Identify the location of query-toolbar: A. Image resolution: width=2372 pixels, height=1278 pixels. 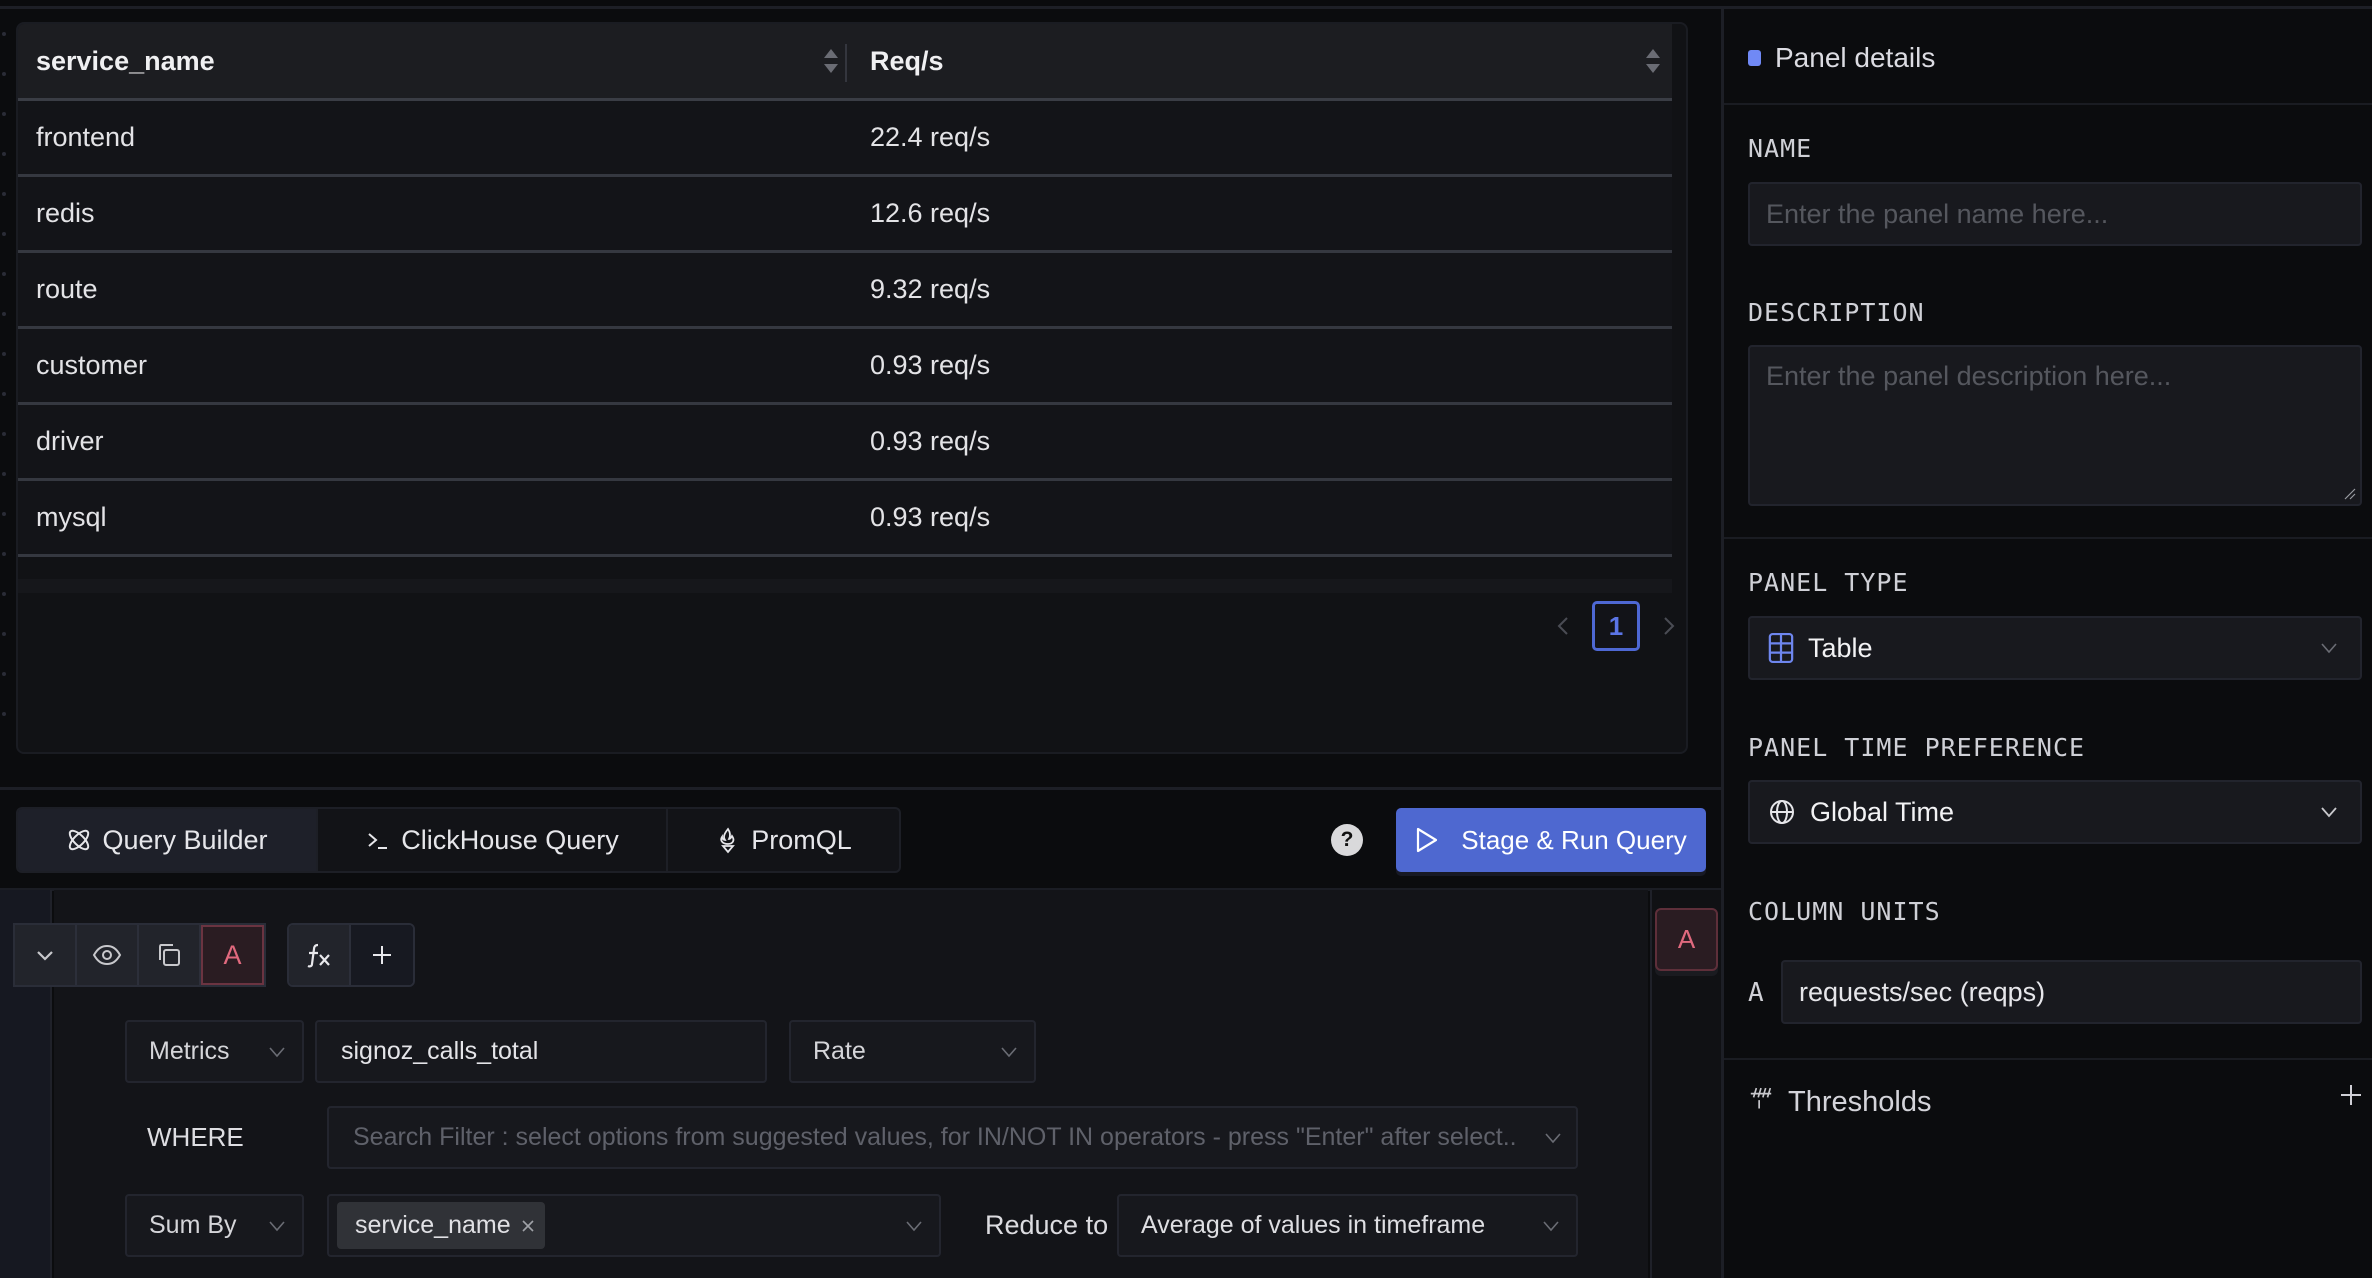
(139, 955).